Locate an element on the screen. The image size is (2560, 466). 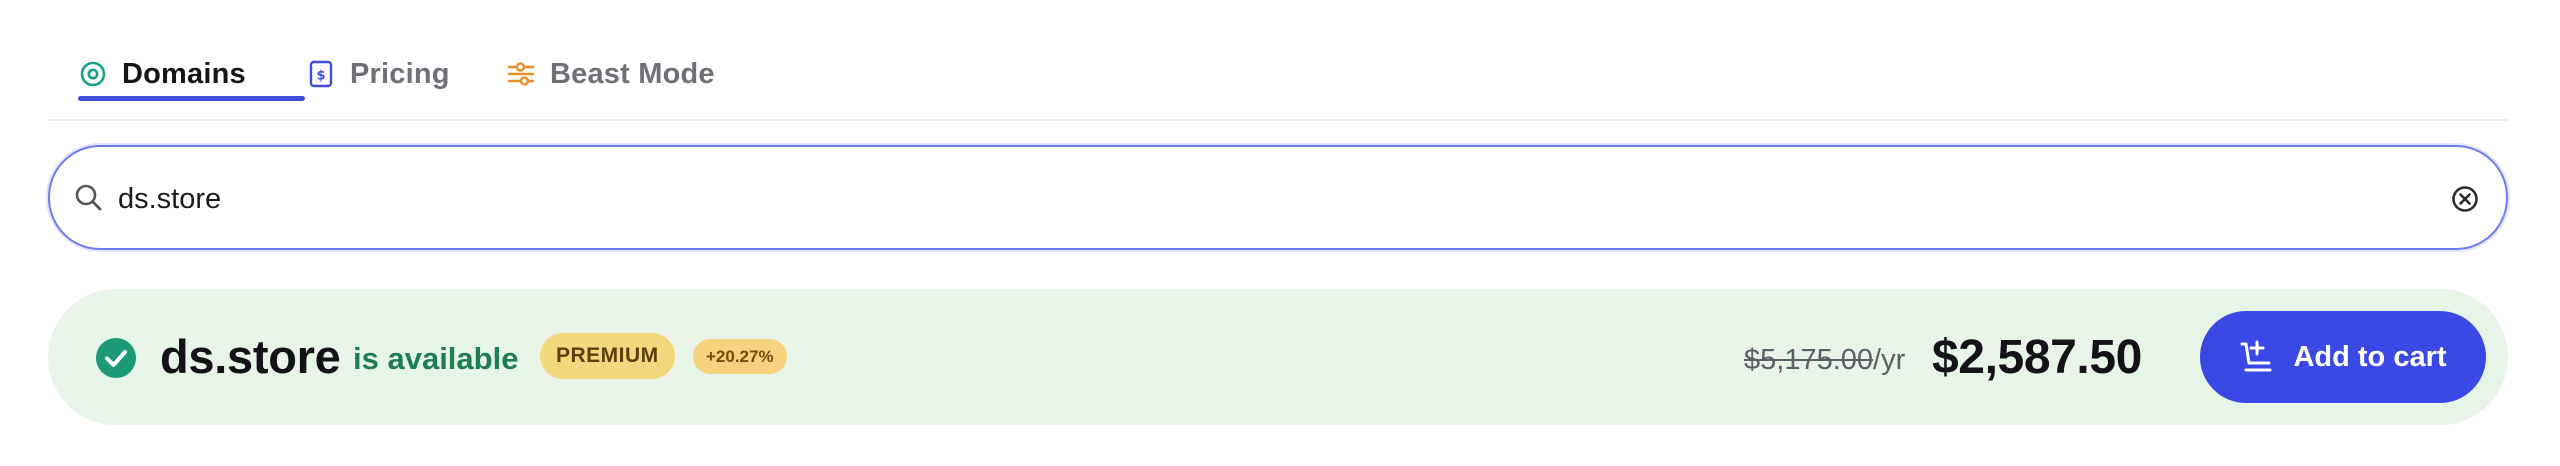
sliders-icon is located at coordinates (521, 74).